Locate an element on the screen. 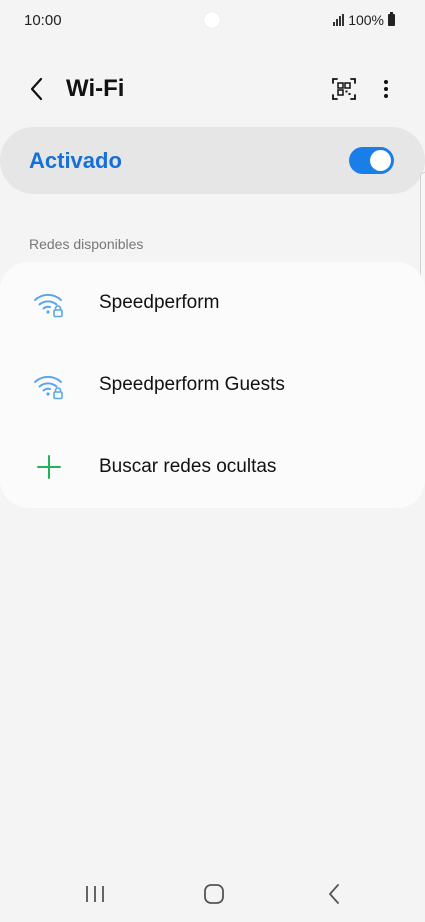  app-header: Wi-Fi is located at coordinates (212, 89).